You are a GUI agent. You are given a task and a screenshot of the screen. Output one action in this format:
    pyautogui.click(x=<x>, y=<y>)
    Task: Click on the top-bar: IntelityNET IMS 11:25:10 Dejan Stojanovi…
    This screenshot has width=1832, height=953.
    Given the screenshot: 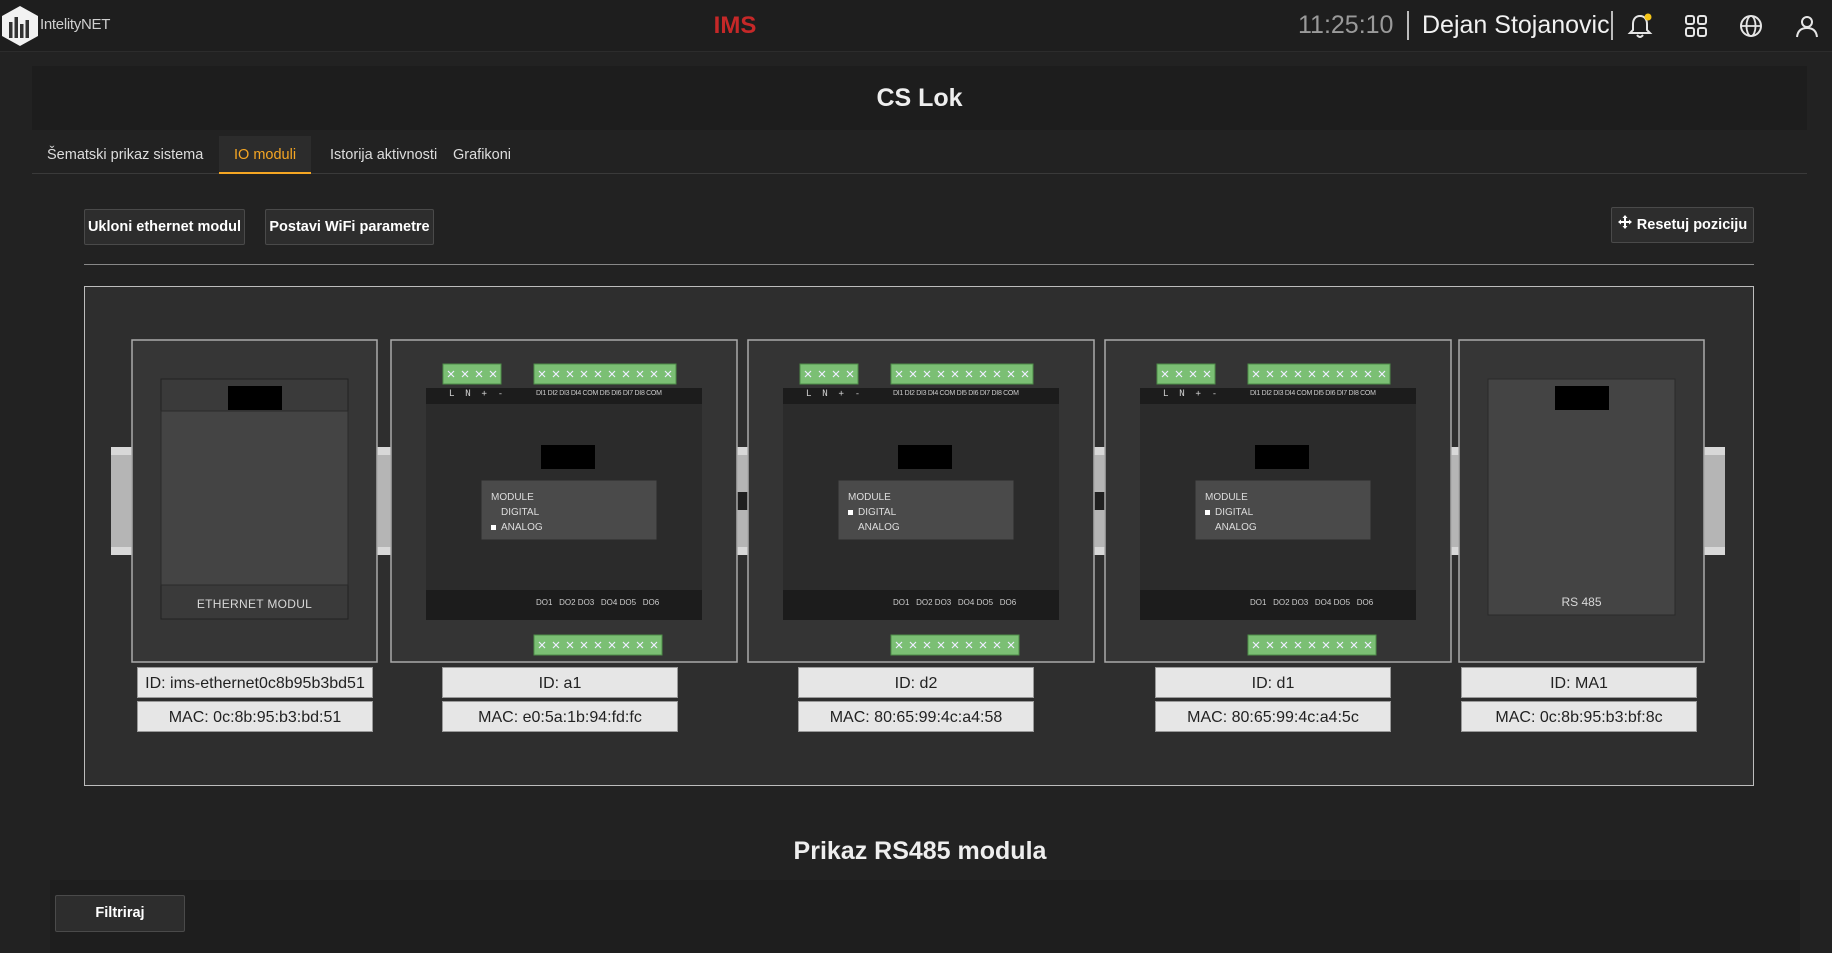 What is the action you would take?
    pyautogui.click(x=916, y=26)
    